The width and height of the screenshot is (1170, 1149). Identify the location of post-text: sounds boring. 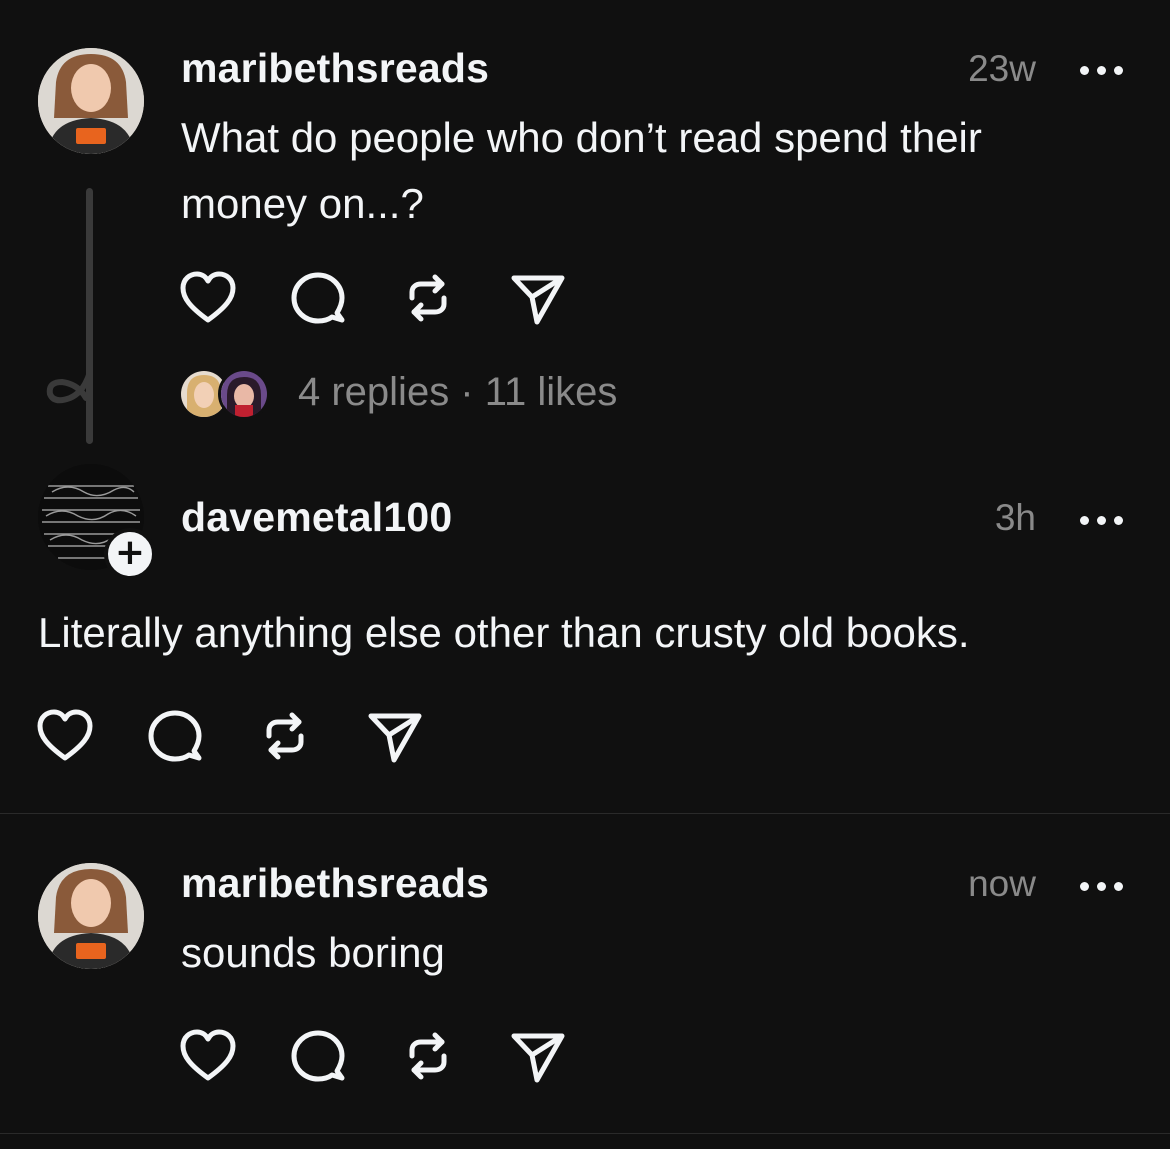
(313, 952).